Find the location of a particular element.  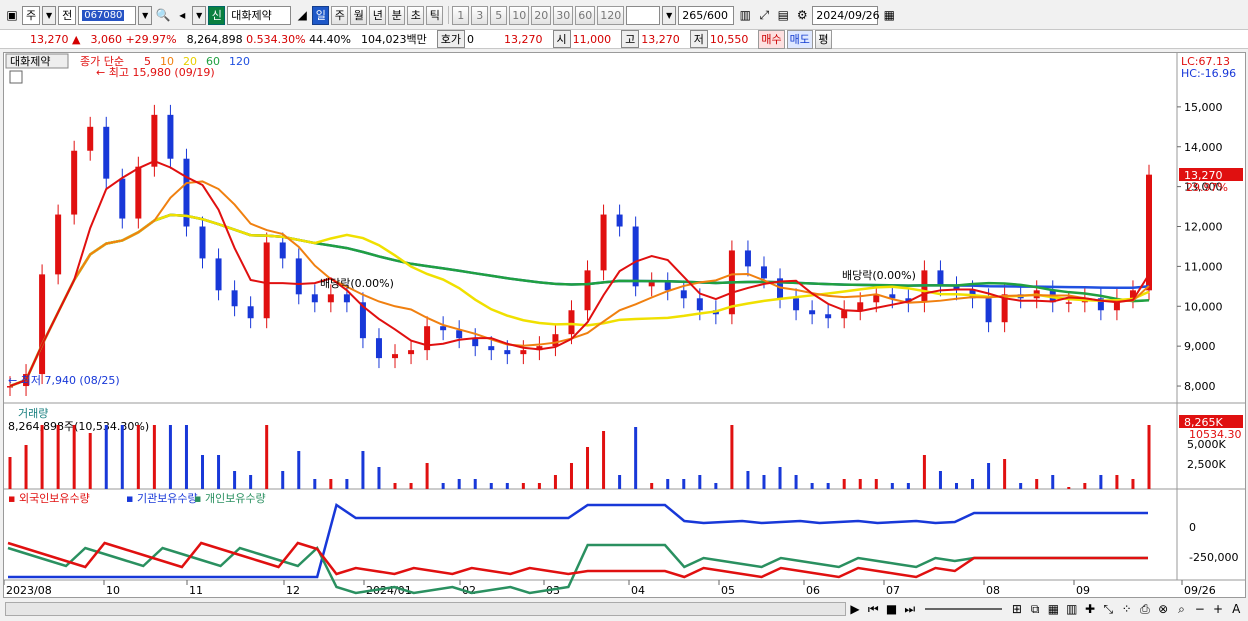

stop-icon: ■ is located at coordinates (891, 609).